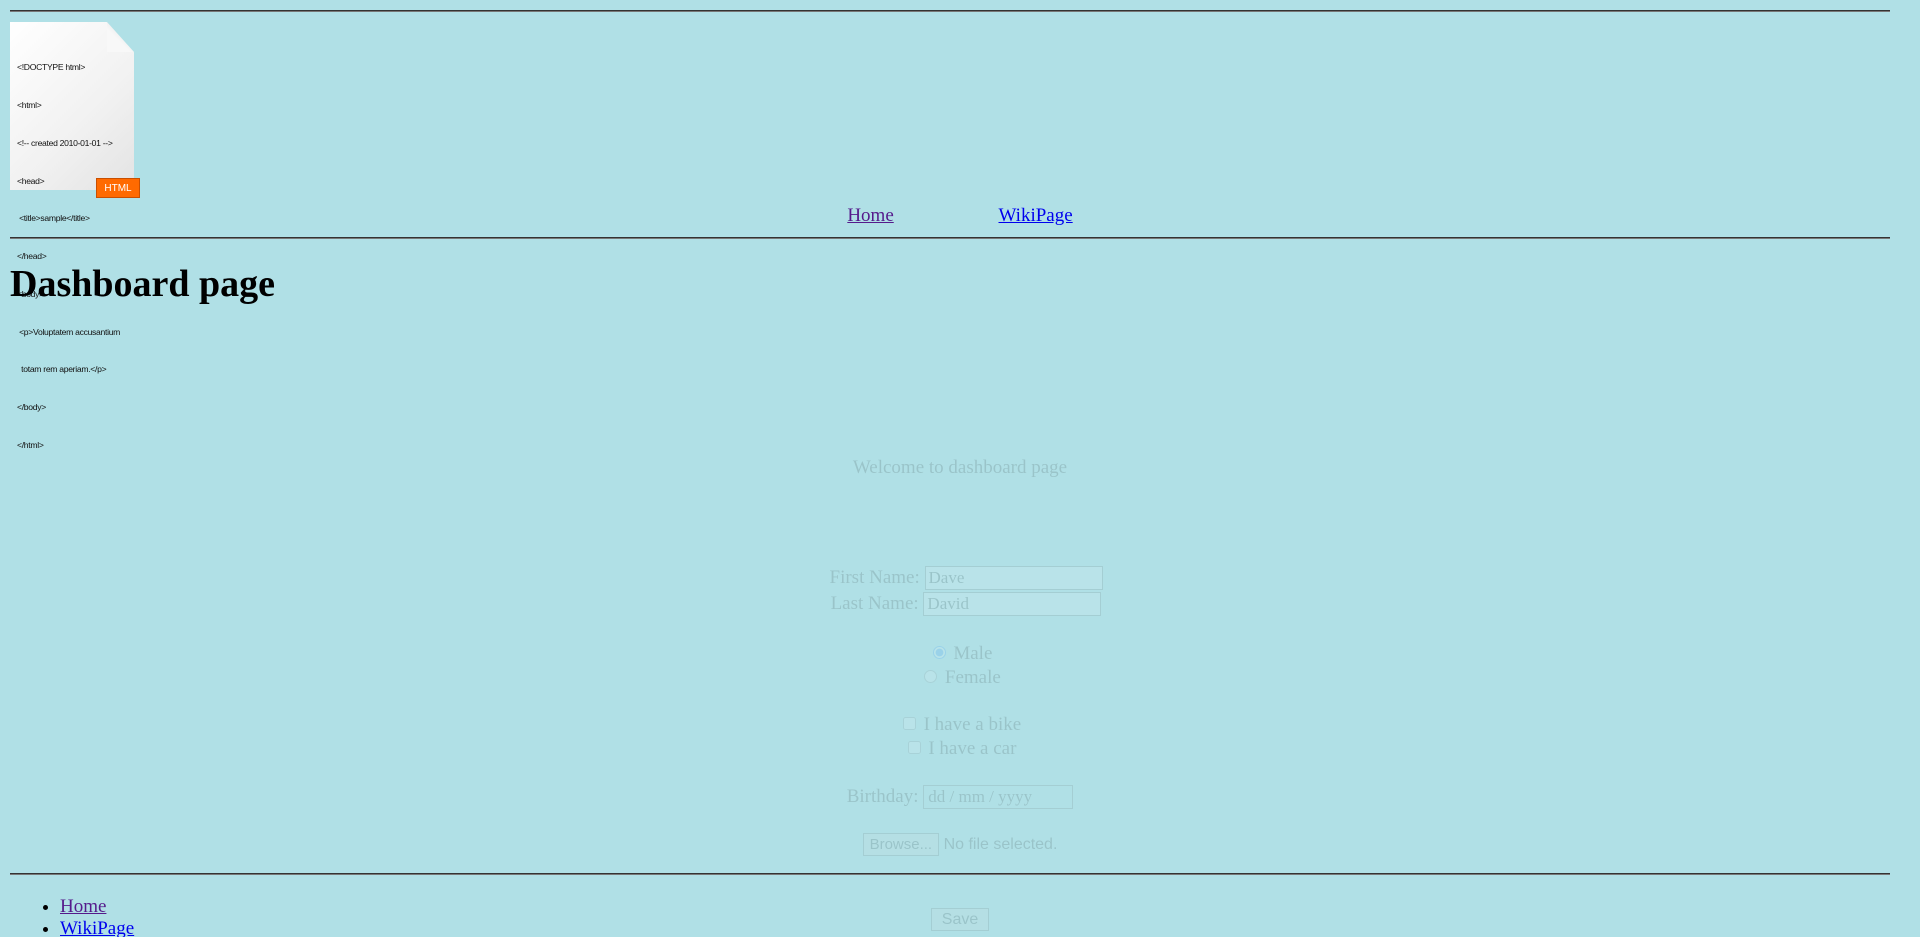  I want to click on footer-nav: Home WikiPage, so click(72, 916).